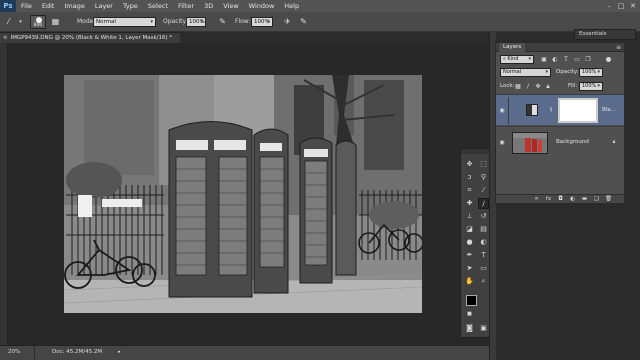 The width and height of the screenshot is (640, 360). I want to click on layer-row-background: ◉ Background 🔒︎, so click(560, 141).